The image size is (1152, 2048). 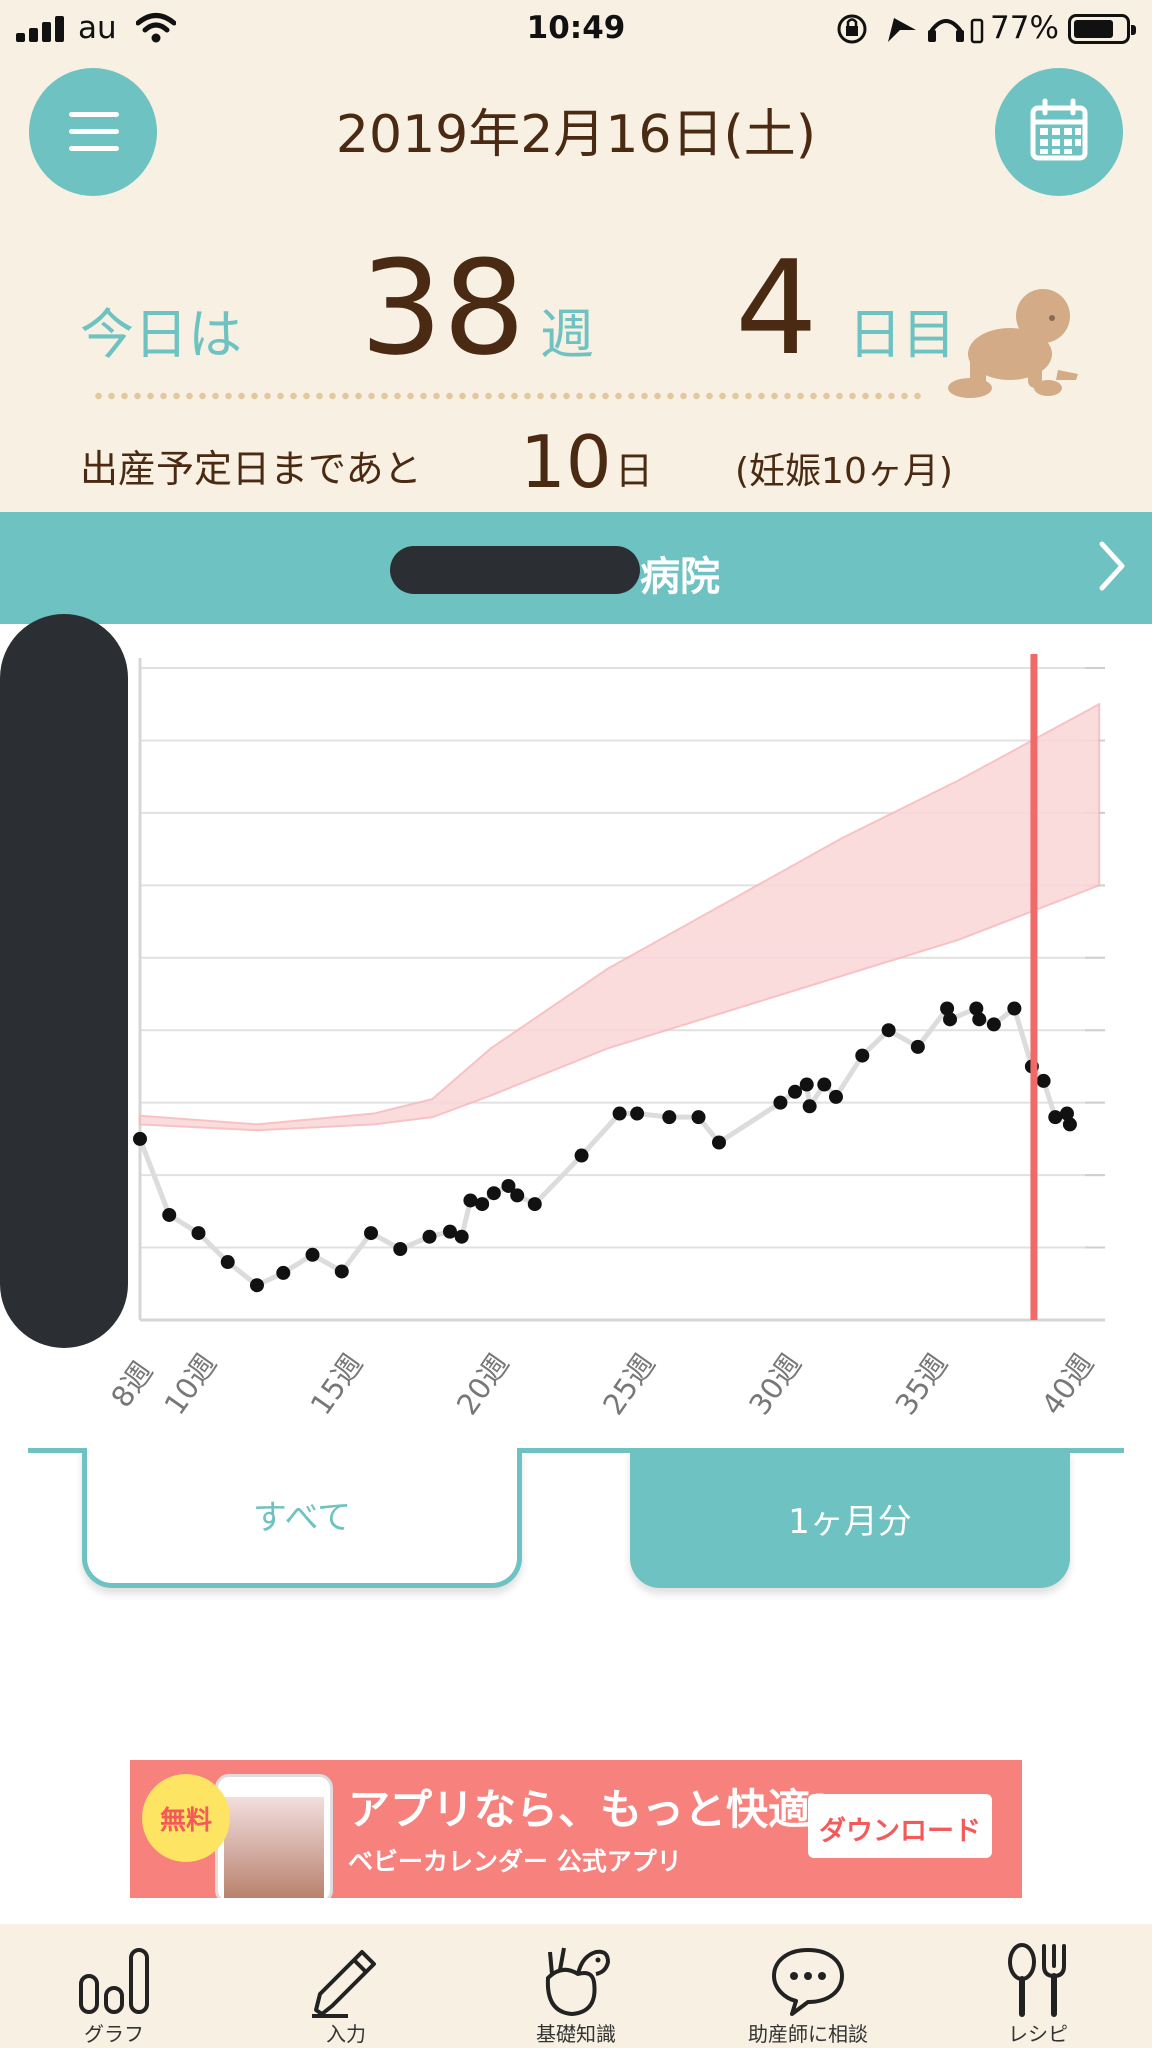 What do you see at coordinates (589, 1809) in the screenshot?
I see `banner-title: アプリなら、もっと快適!` at bounding box center [589, 1809].